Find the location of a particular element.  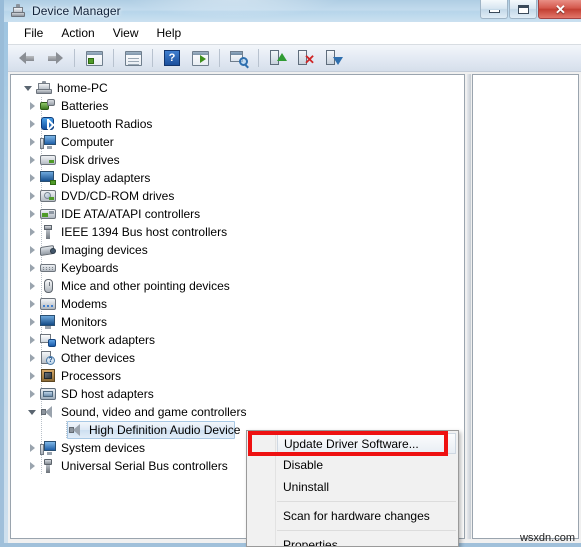

chevron-down-icon is located at coordinates (32, 412).